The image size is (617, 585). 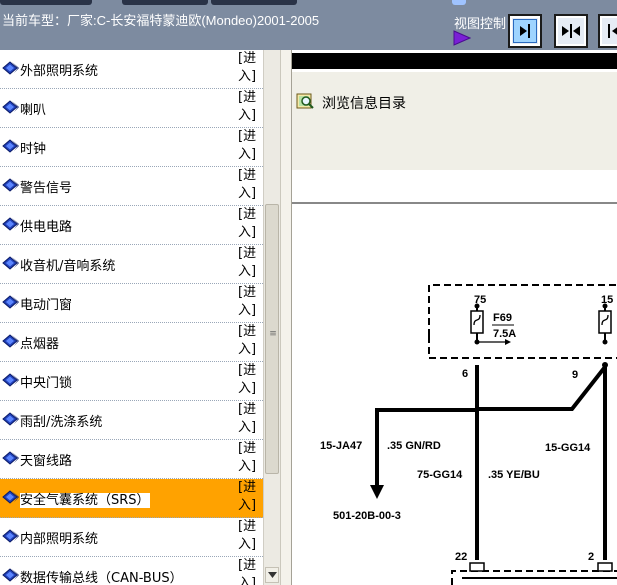 What do you see at coordinates (131, 459) in the screenshot?
I see `list-item: 天窗线路 [进入]` at bounding box center [131, 459].